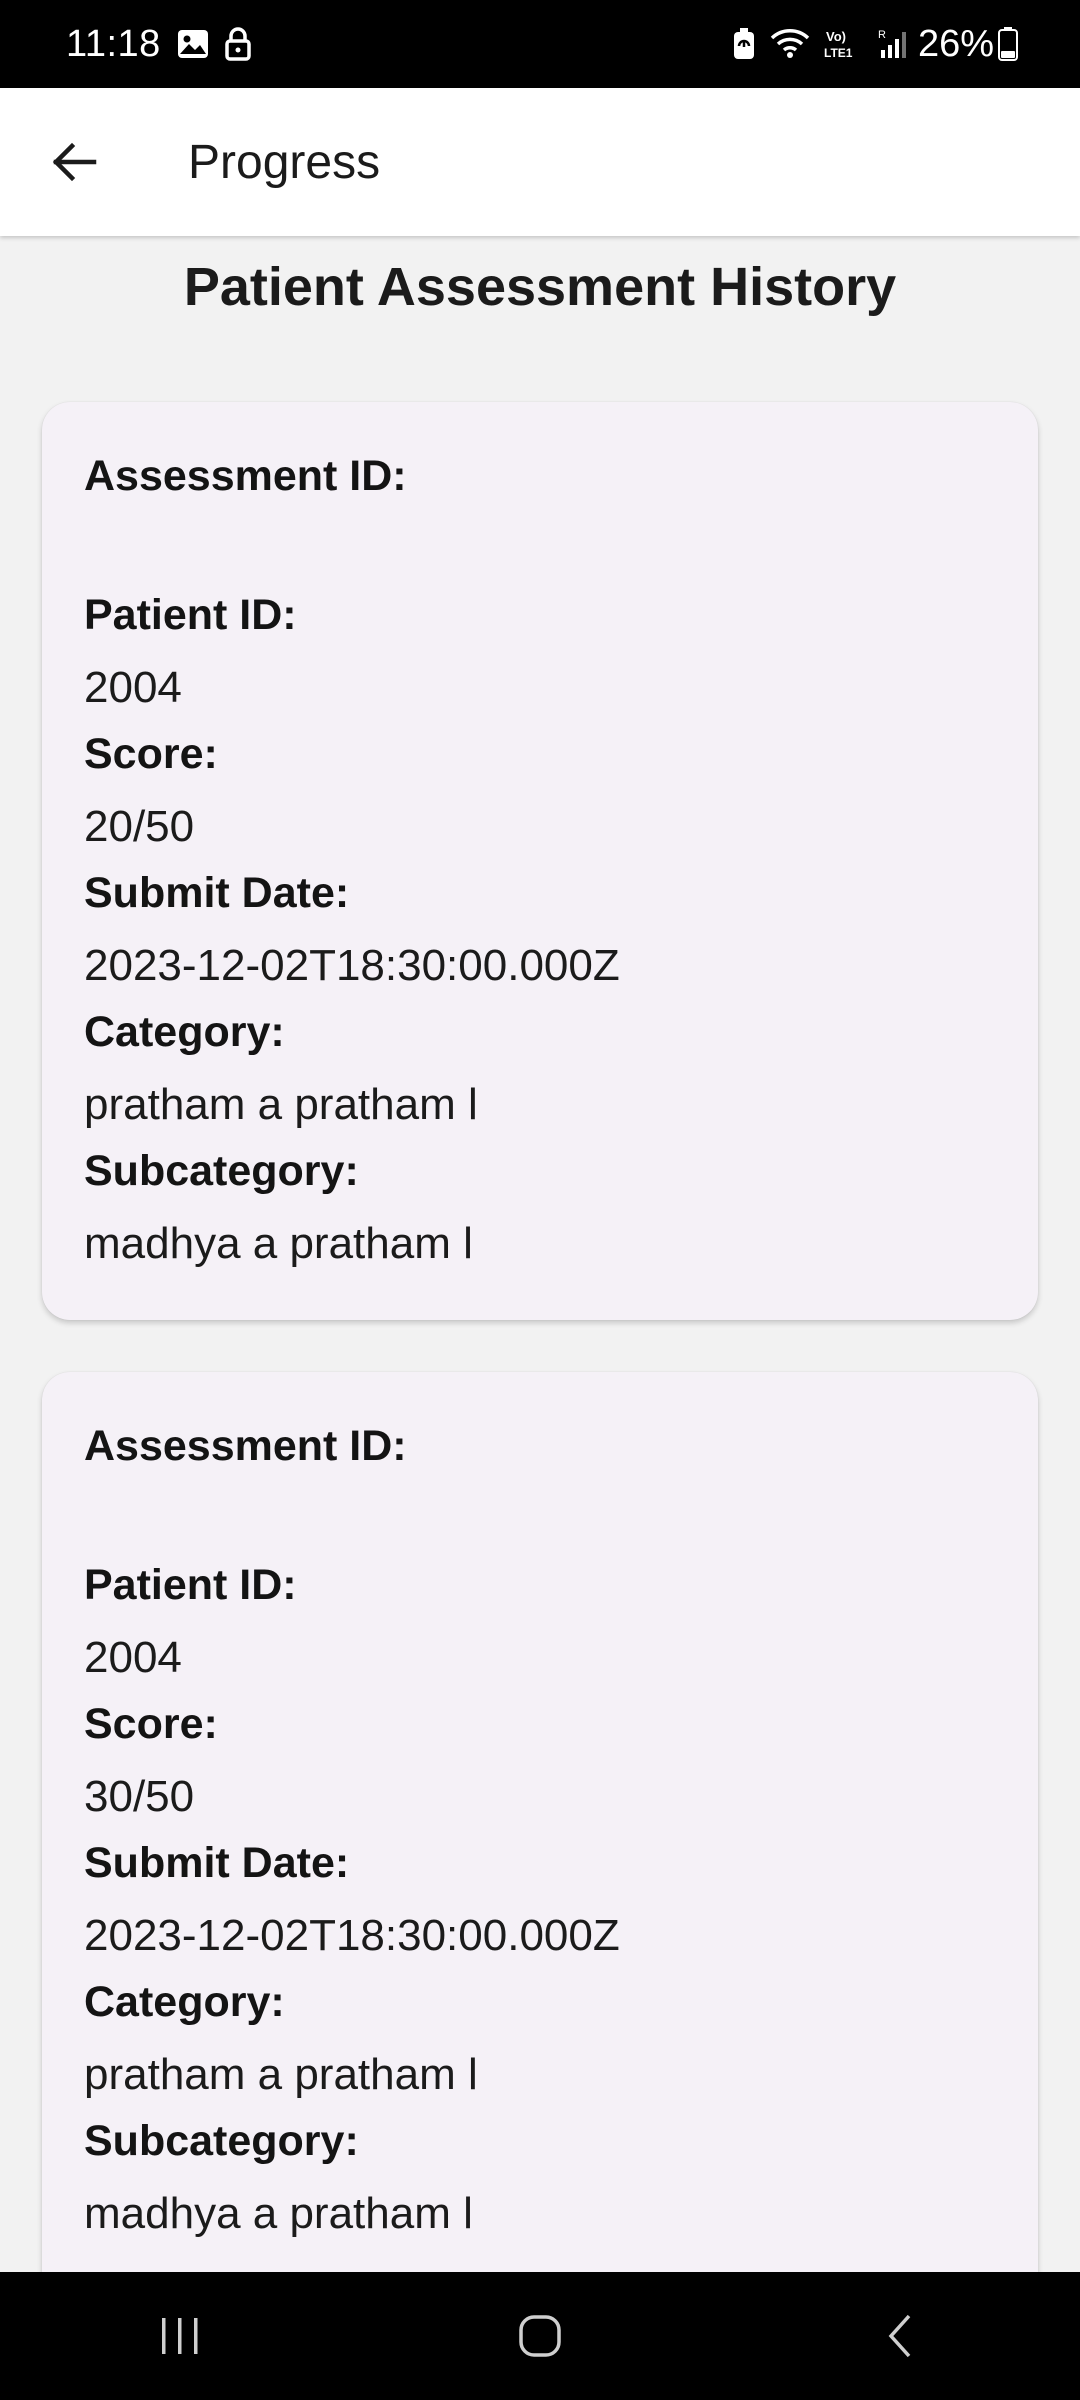 This screenshot has width=1080, height=2400. I want to click on gallery-icon, so click(193, 44).